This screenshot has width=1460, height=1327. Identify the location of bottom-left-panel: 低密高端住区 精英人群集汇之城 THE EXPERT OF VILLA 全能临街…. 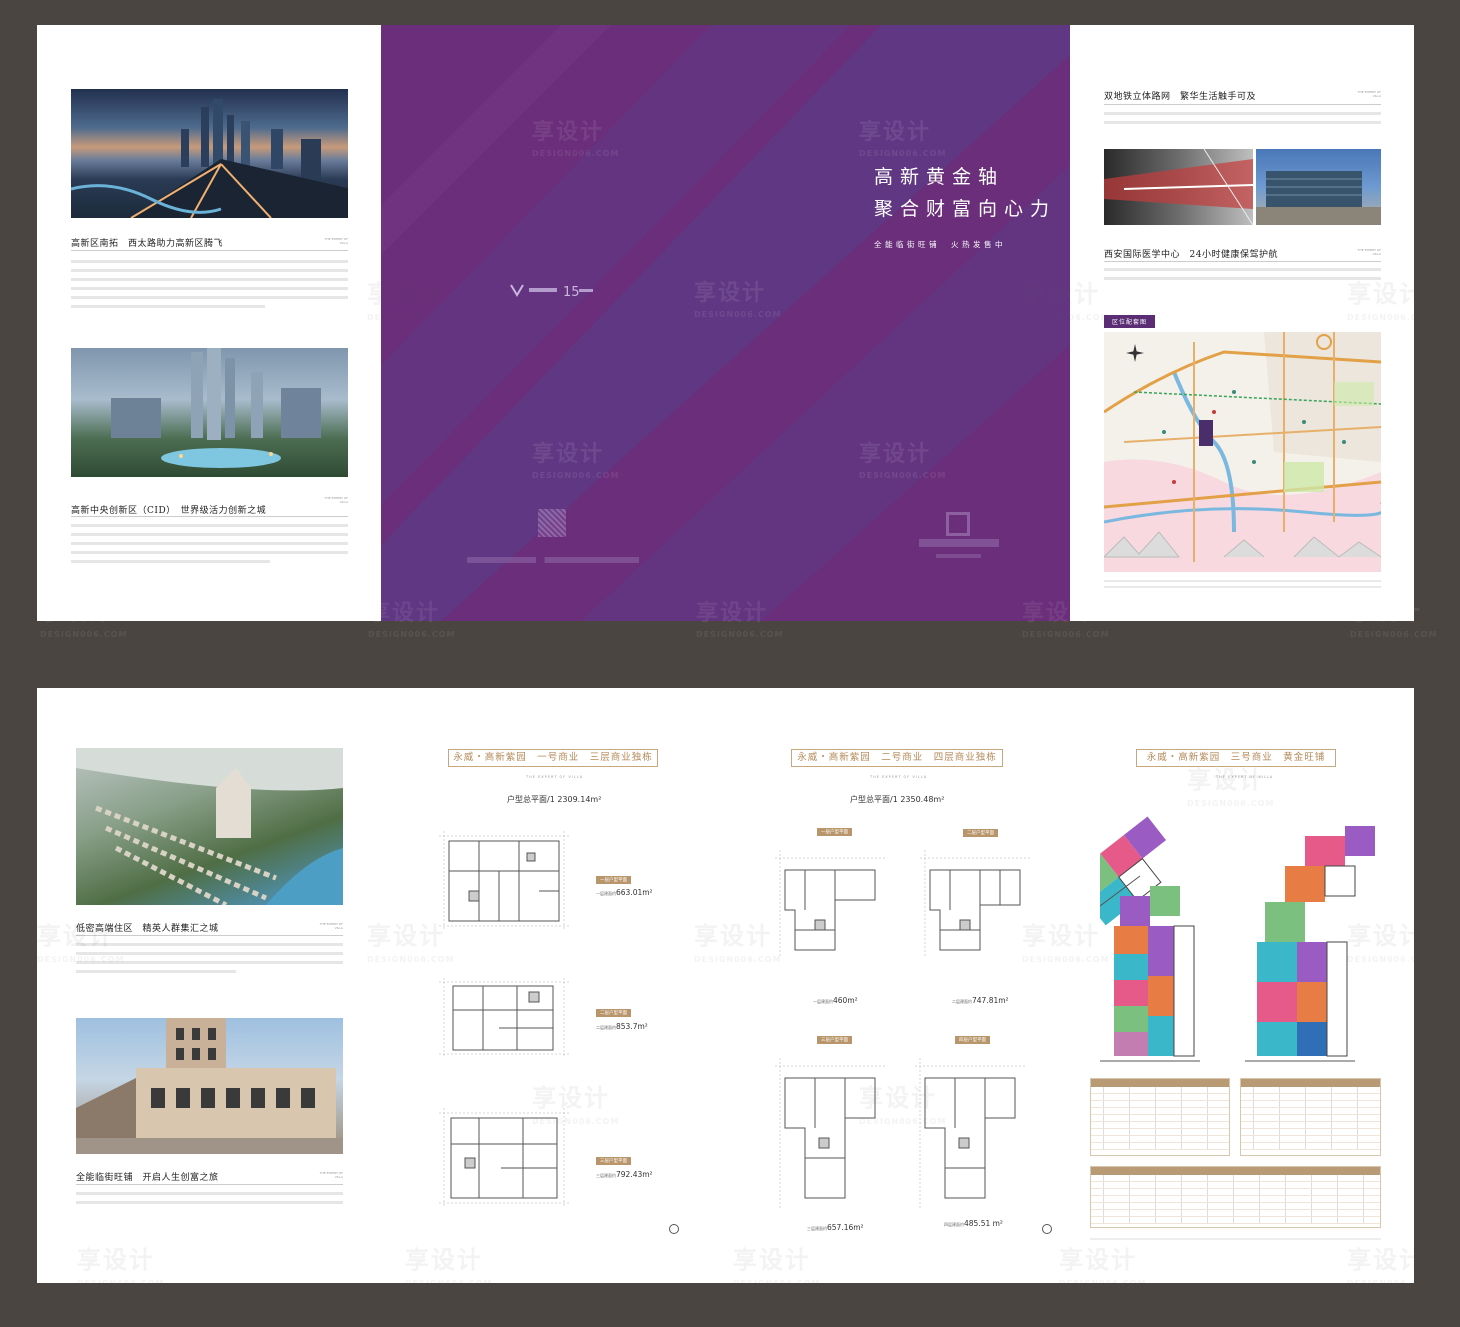
(209, 985).